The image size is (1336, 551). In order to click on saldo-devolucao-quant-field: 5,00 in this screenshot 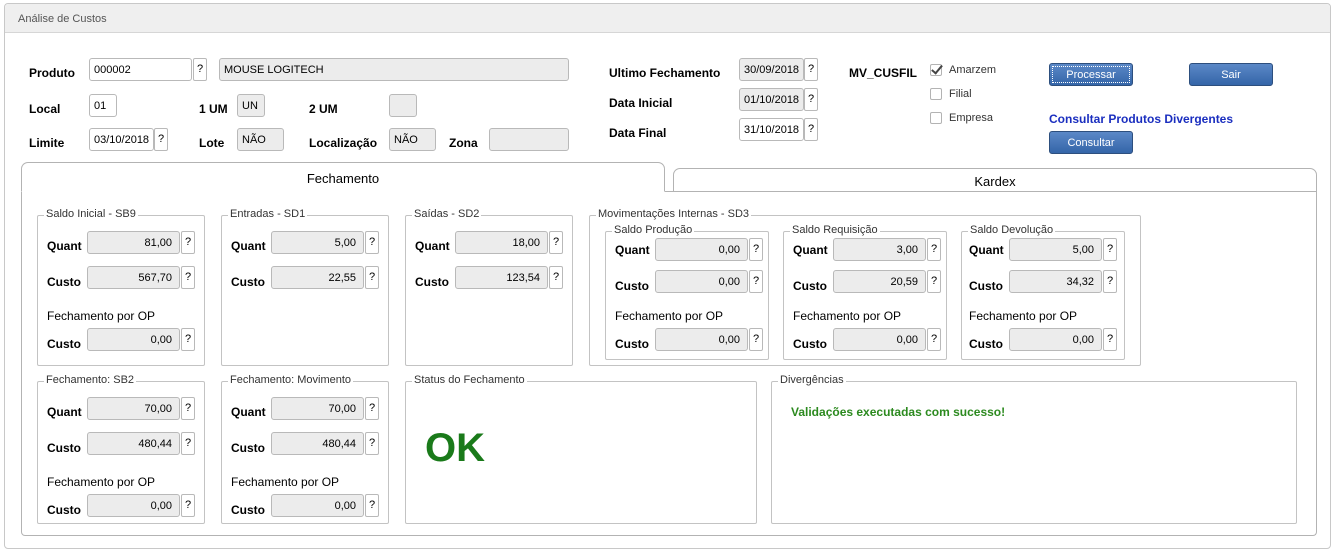, I will do `click(1055, 249)`.